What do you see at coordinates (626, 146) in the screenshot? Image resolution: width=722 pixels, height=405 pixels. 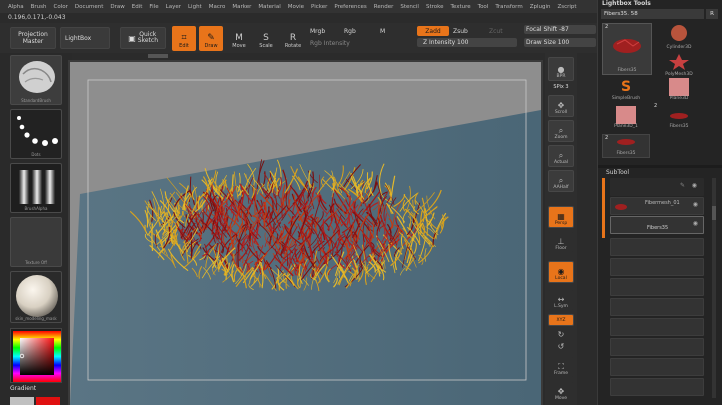 I see `tool-tile-fibers35-c: 2 Fibers35` at bounding box center [626, 146].